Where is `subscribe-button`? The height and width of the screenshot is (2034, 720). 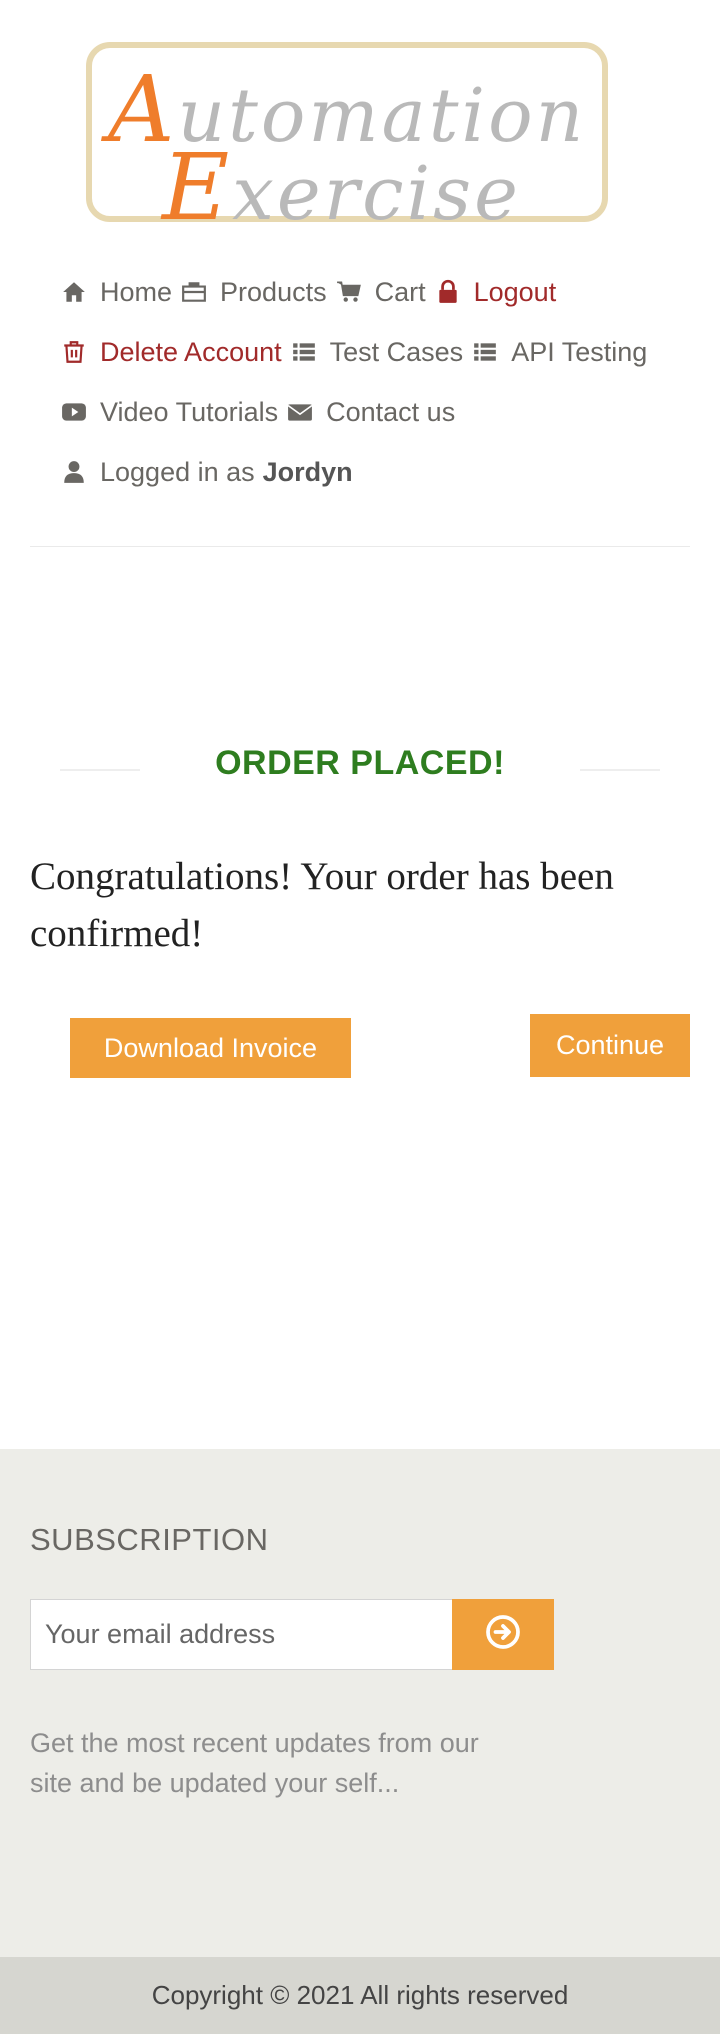 subscribe-button is located at coordinates (503, 1634).